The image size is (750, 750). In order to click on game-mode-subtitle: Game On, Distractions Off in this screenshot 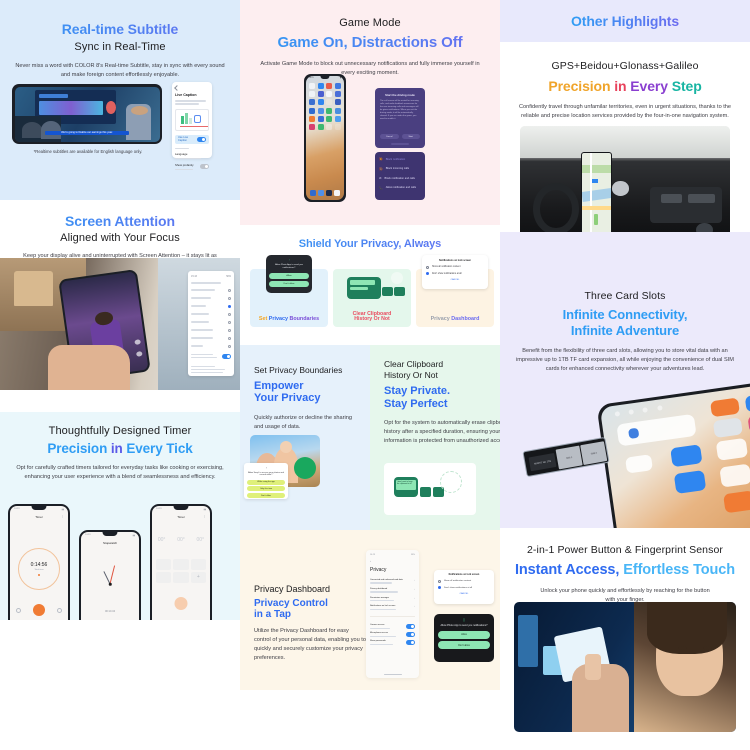, I will do `click(370, 42)`.